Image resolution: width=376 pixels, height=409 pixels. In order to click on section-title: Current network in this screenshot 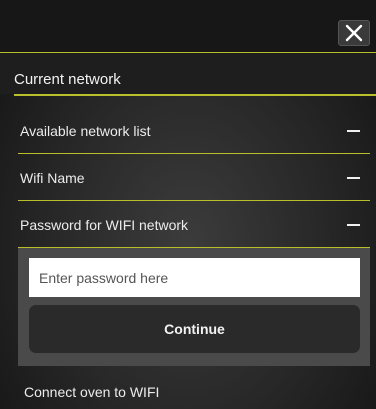, I will do `click(67, 79)`.